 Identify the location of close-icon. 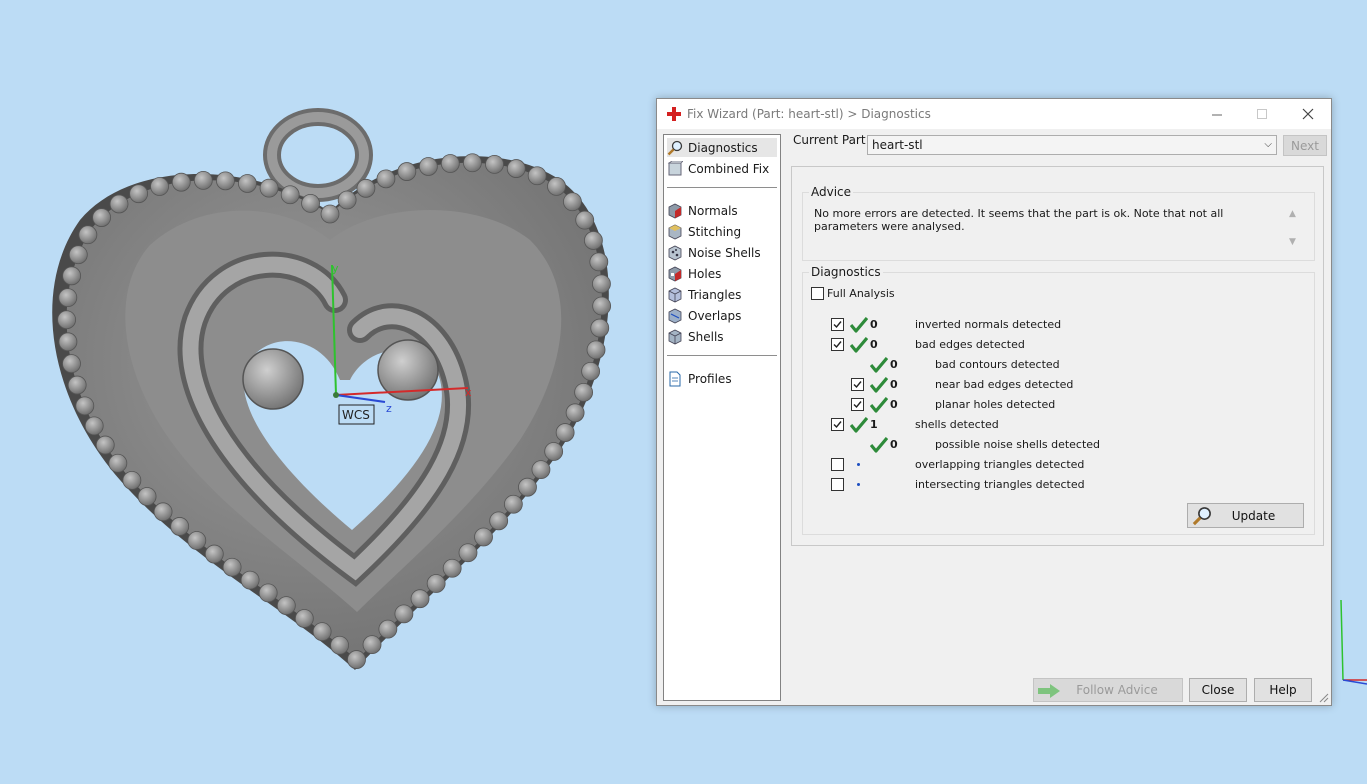
(1307, 114).